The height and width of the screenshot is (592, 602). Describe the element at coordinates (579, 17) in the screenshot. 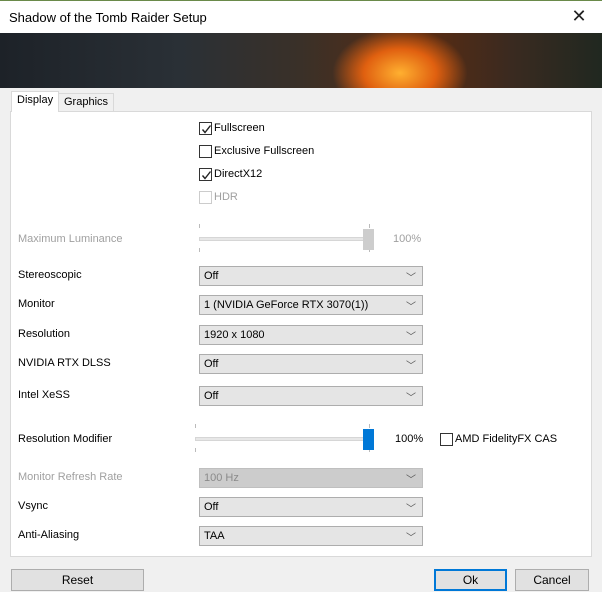

I see `close-icon: ✕` at that location.